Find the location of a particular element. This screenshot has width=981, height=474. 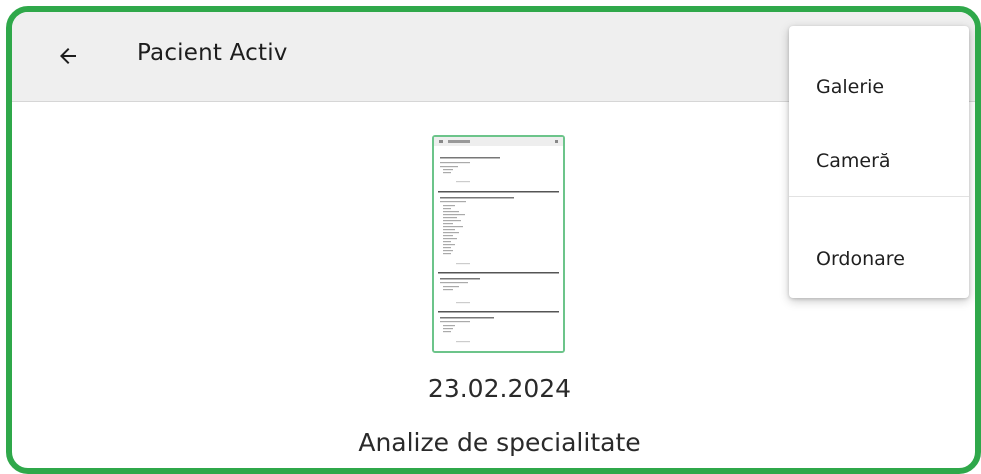

page-title: Pacient Activ is located at coordinates (212, 53).